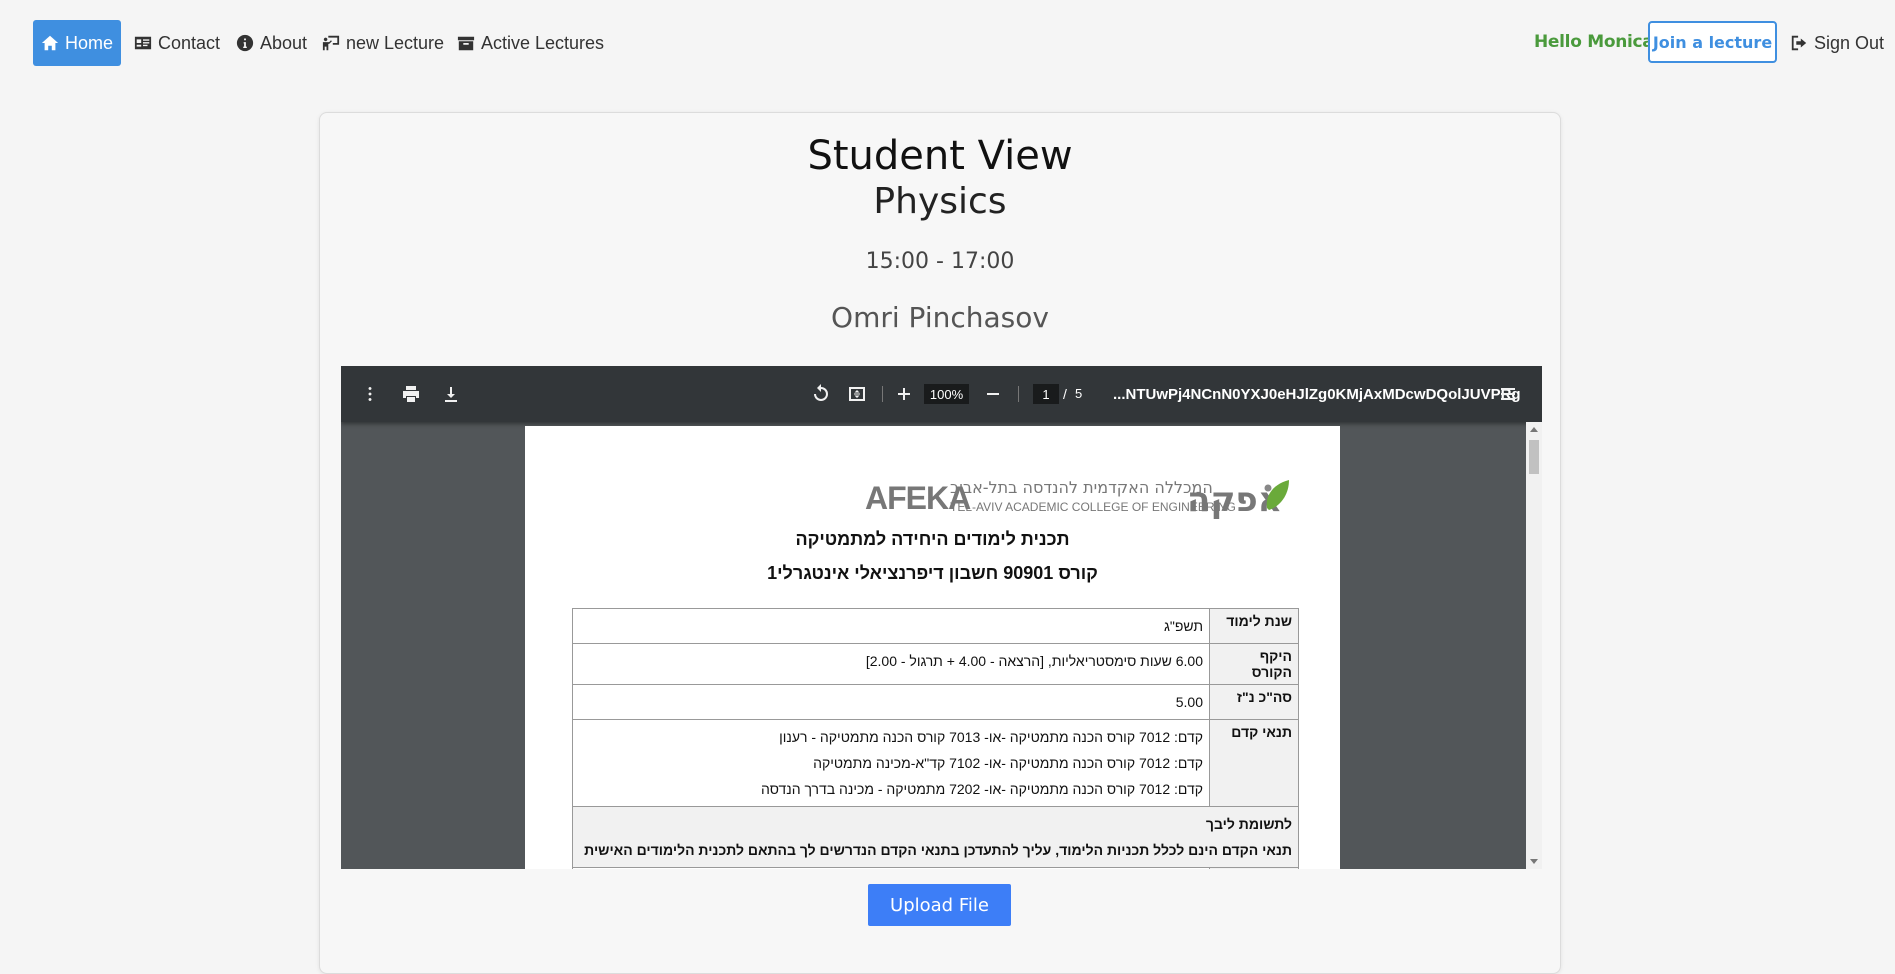  What do you see at coordinates (1276, 495) in the screenshot?
I see `leaf-icon` at bounding box center [1276, 495].